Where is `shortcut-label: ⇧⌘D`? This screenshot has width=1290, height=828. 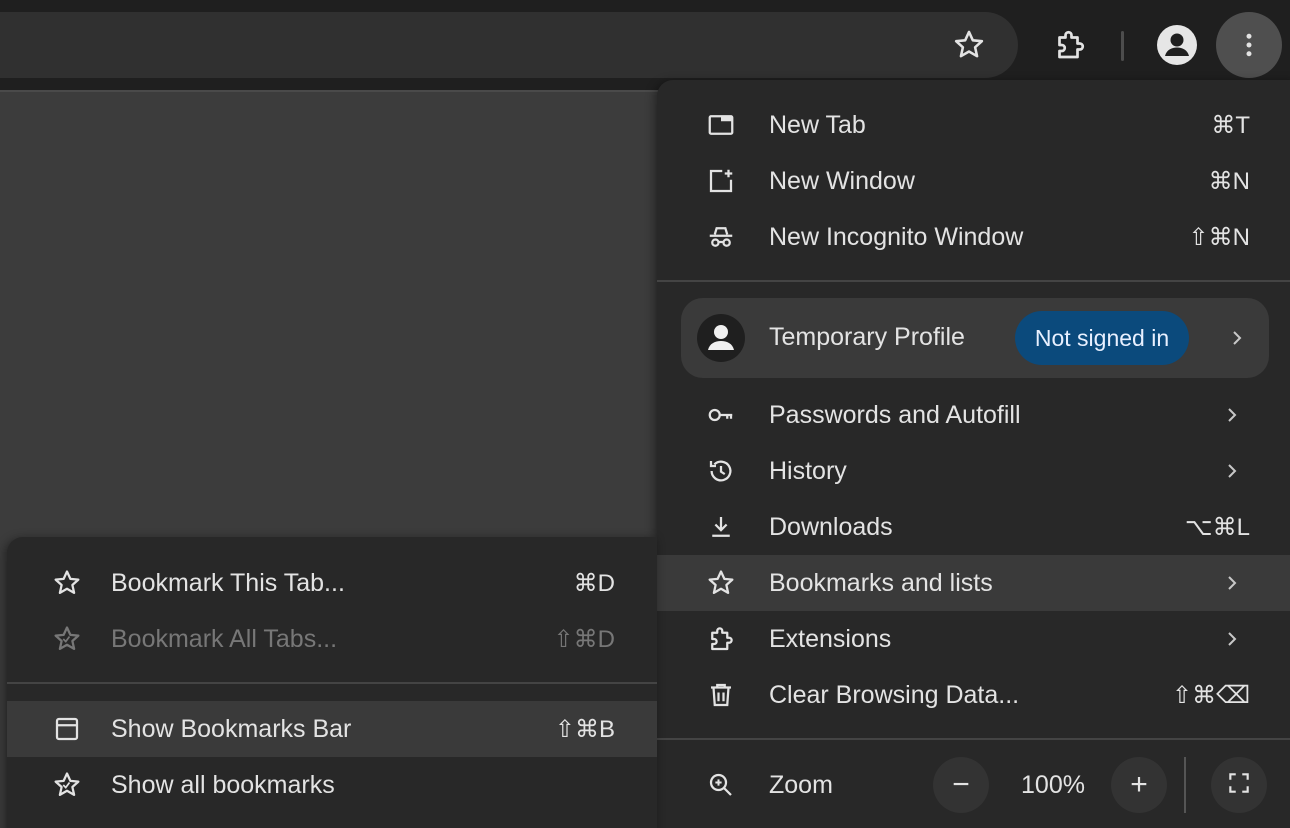 shortcut-label: ⇧⌘D is located at coordinates (584, 639).